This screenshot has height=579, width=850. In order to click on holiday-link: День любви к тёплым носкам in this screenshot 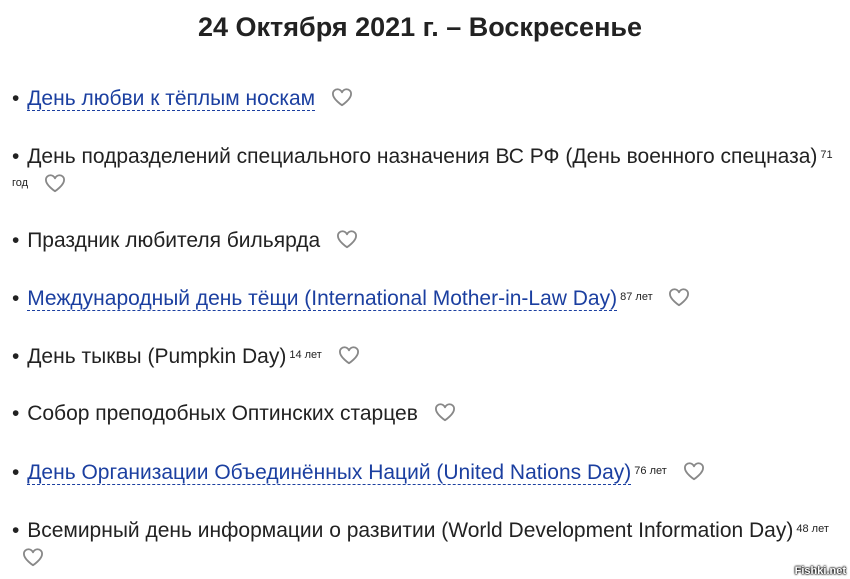, I will do `click(171, 99)`.